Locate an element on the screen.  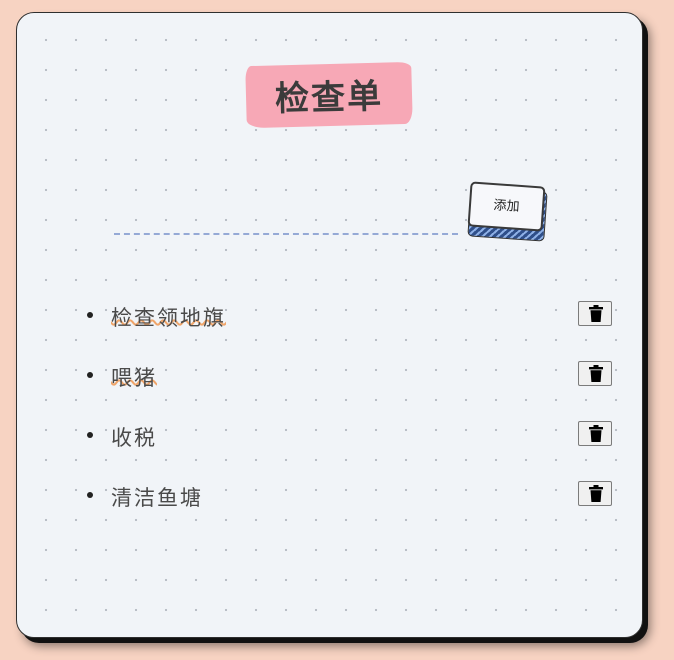
new-item-input is located at coordinates (288, 222).